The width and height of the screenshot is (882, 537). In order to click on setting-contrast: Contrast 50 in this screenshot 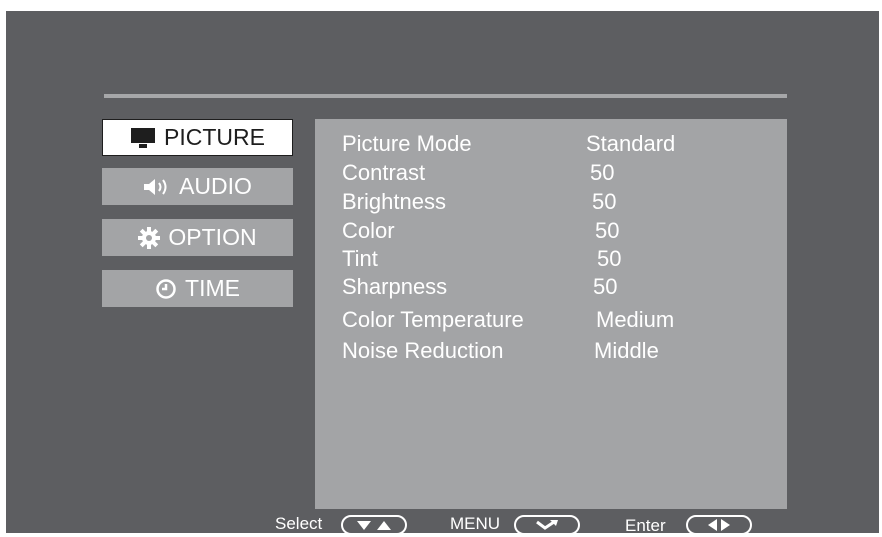, I will do `click(551, 173)`.